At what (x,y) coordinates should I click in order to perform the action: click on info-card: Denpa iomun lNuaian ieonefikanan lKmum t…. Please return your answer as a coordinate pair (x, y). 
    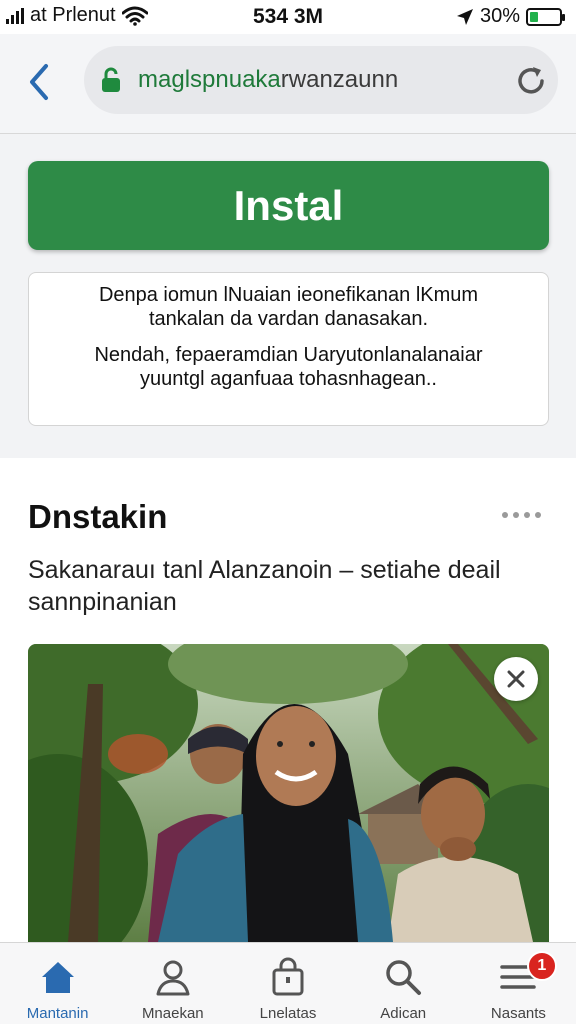
    Looking at the image, I should click on (288, 349).